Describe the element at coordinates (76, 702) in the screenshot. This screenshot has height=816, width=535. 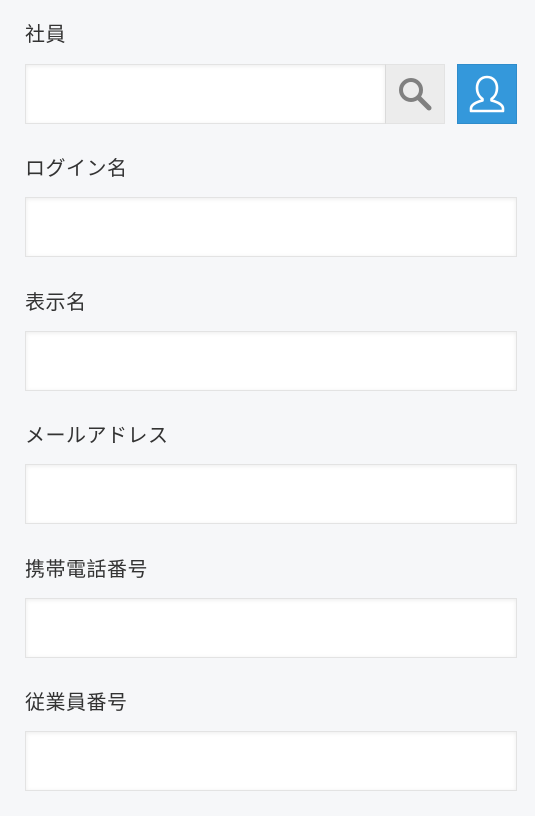
I see `employee-number-label: 従業員番号` at that location.